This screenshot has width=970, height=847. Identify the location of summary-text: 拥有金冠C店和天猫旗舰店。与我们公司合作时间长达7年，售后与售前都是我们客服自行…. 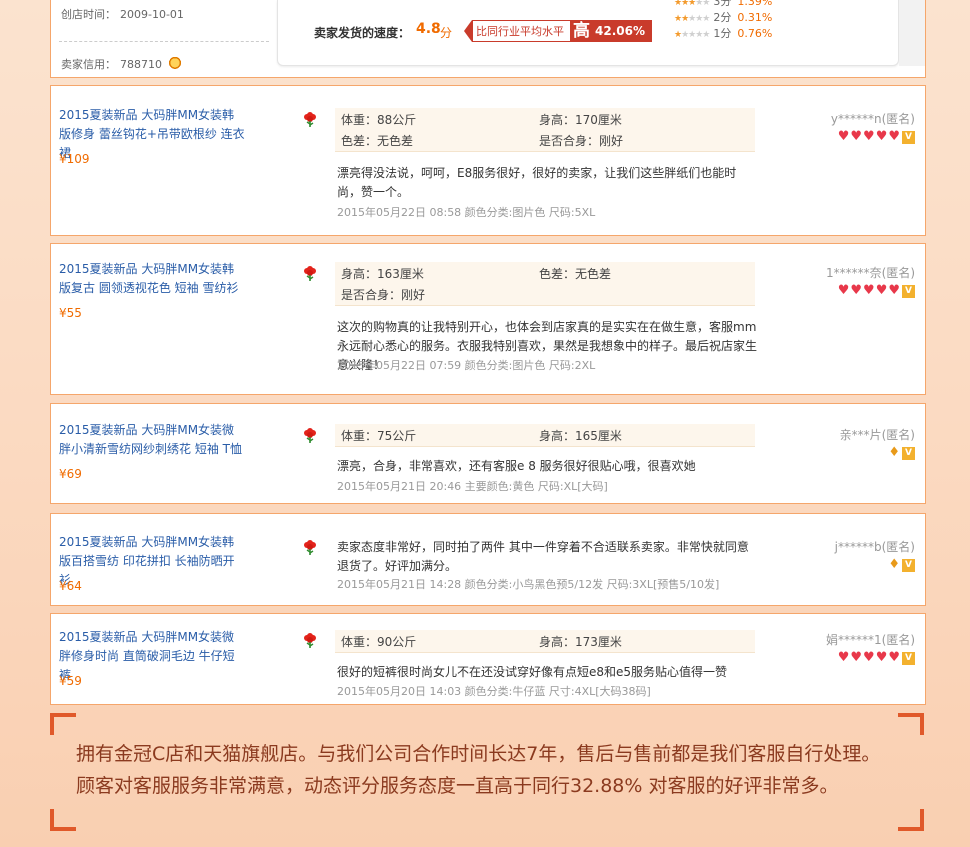
(506, 770).